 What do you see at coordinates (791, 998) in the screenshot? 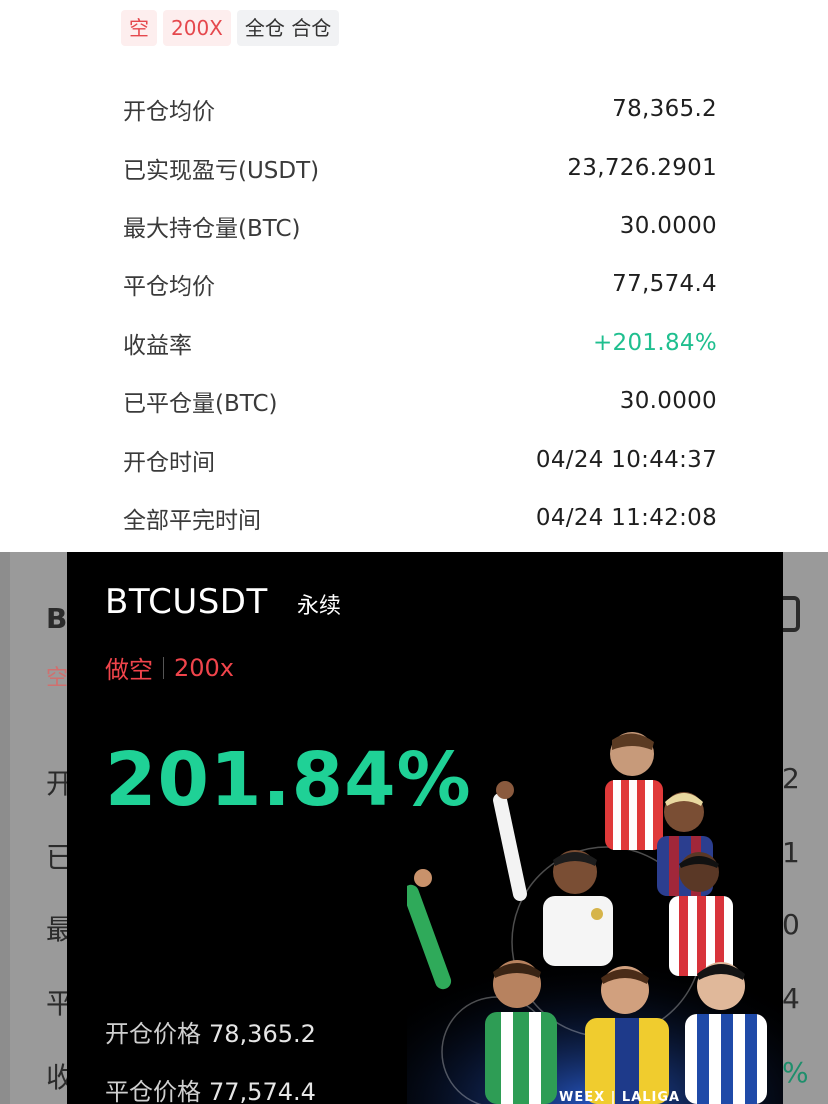
I see `peek-char: 4` at bounding box center [791, 998].